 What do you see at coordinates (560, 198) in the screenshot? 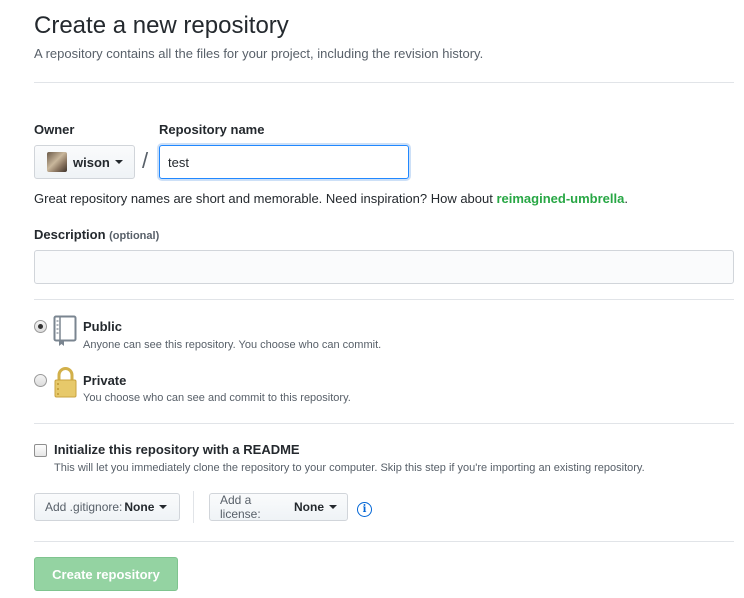
I see `suggested-name-link: reimagined-umbrella` at bounding box center [560, 198].